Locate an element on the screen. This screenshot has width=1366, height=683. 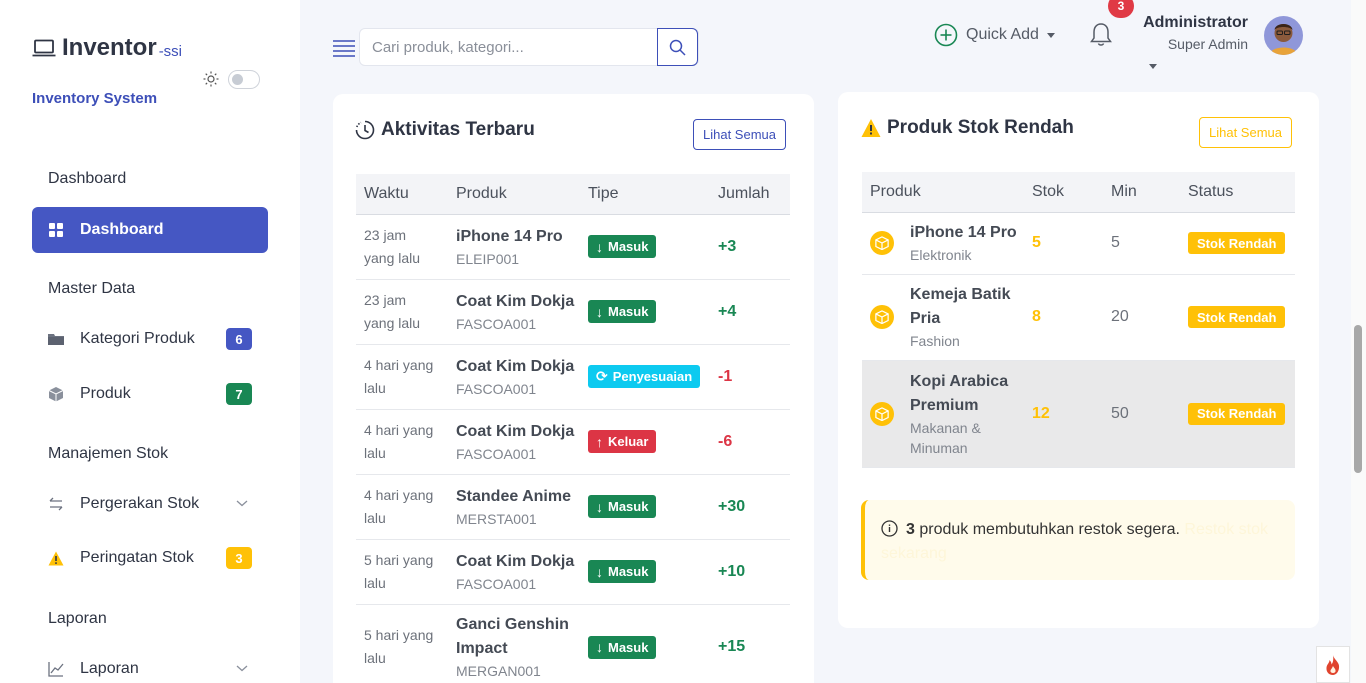
column-header: Min is located at coordinates (1141, 192).